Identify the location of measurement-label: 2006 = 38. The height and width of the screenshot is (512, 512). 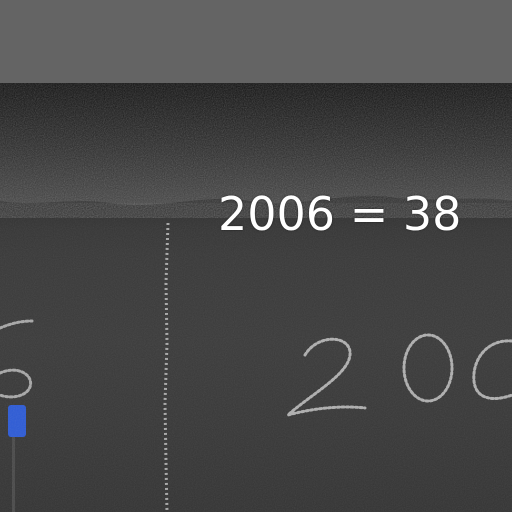
(340, 214).